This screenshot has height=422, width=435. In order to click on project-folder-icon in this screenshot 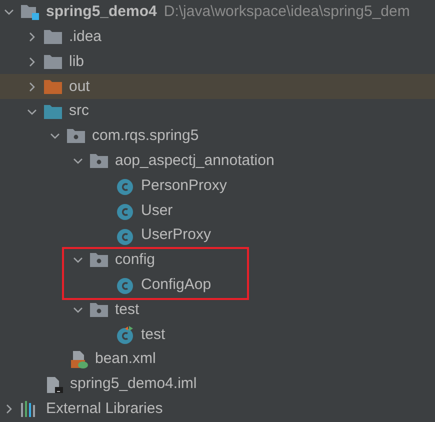, I will do `click(30, 12)`.